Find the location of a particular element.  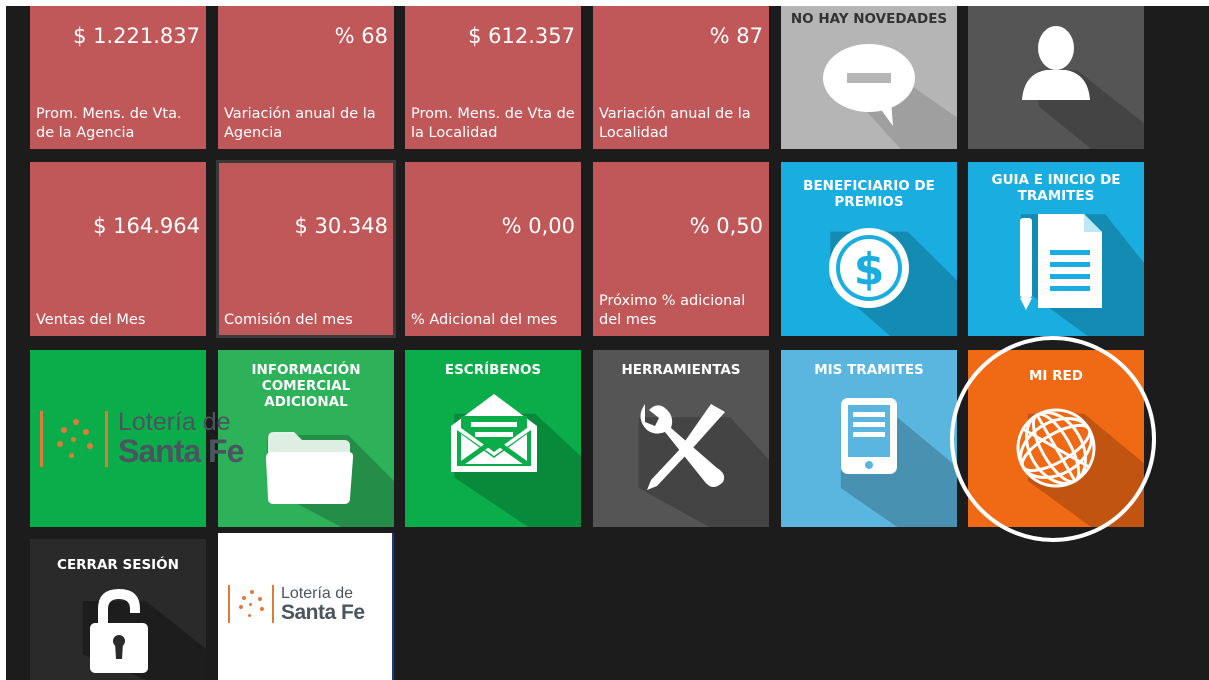

document-icon is located at coordinates (1061, 262).